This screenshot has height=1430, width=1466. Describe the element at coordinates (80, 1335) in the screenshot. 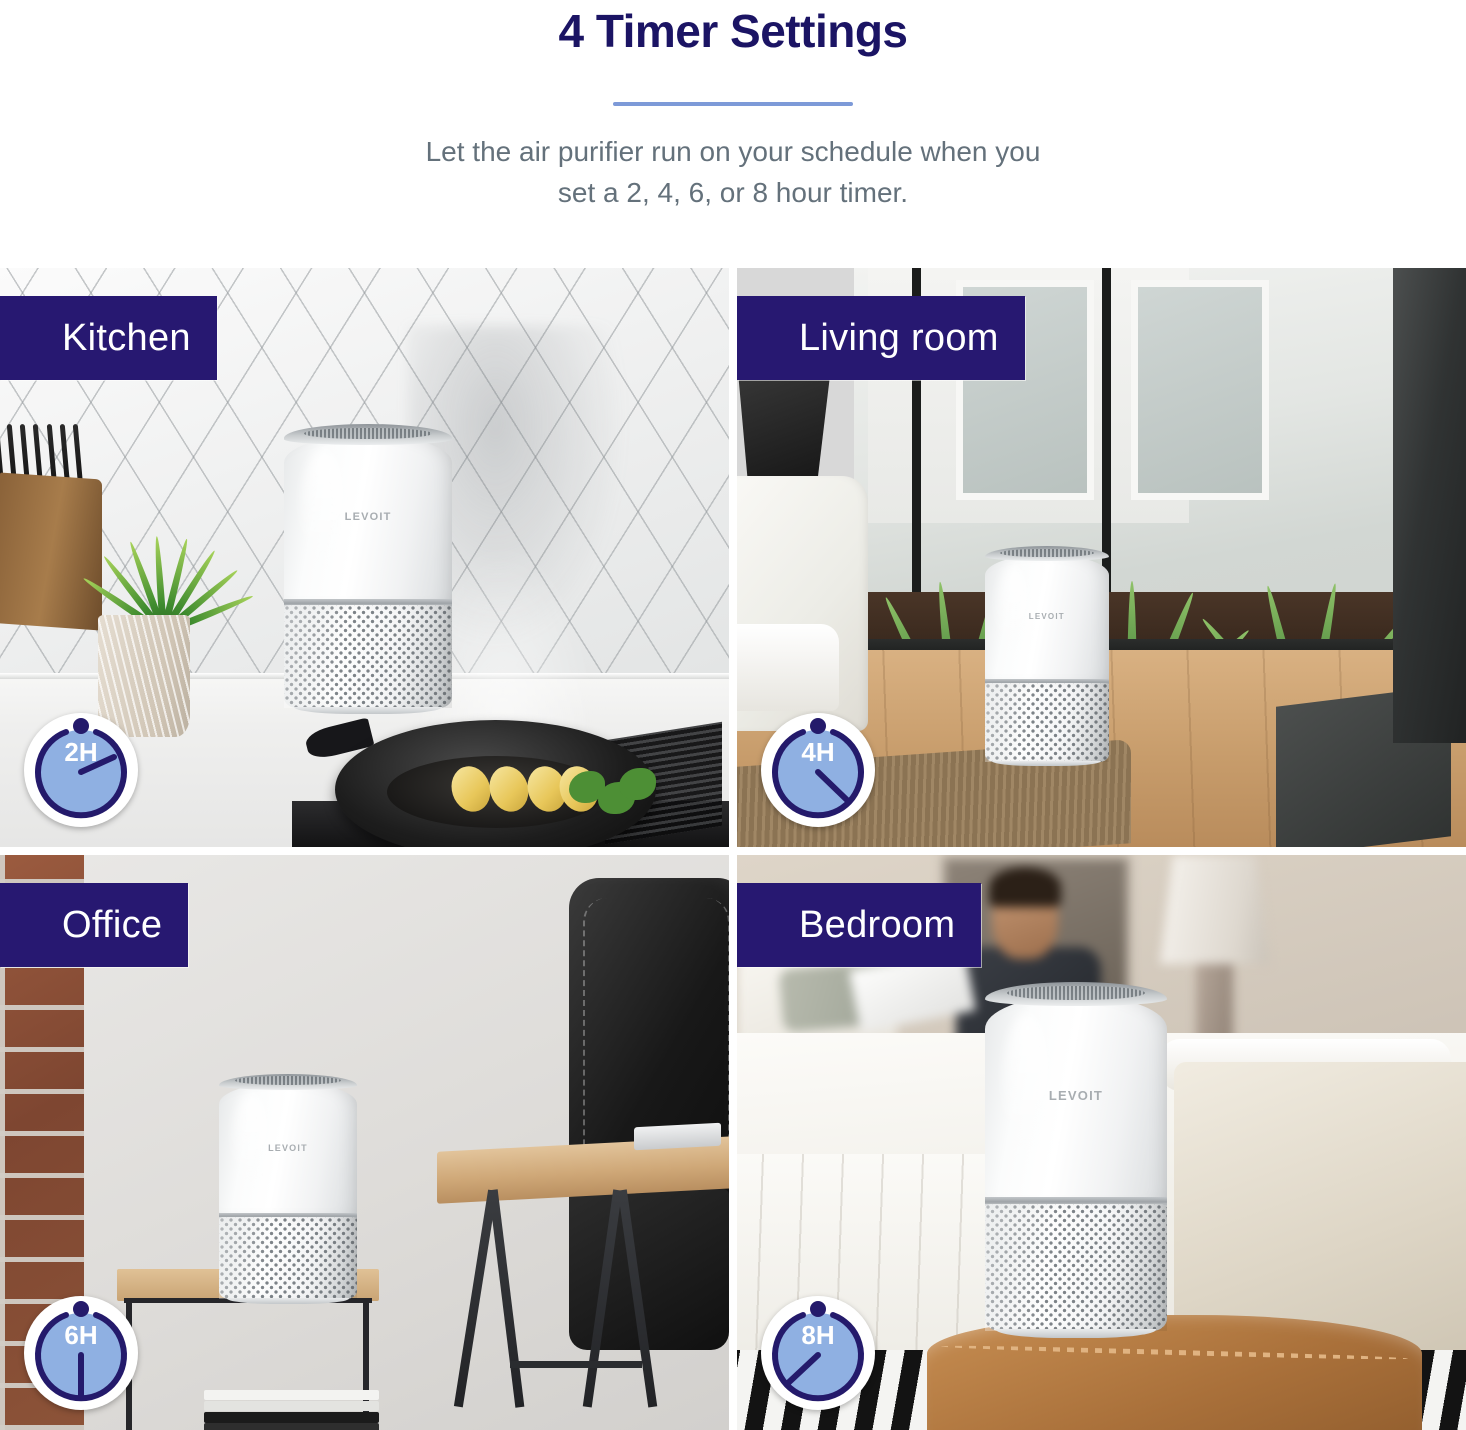

I see `timer-hours-text-6h: 6H` at that location.